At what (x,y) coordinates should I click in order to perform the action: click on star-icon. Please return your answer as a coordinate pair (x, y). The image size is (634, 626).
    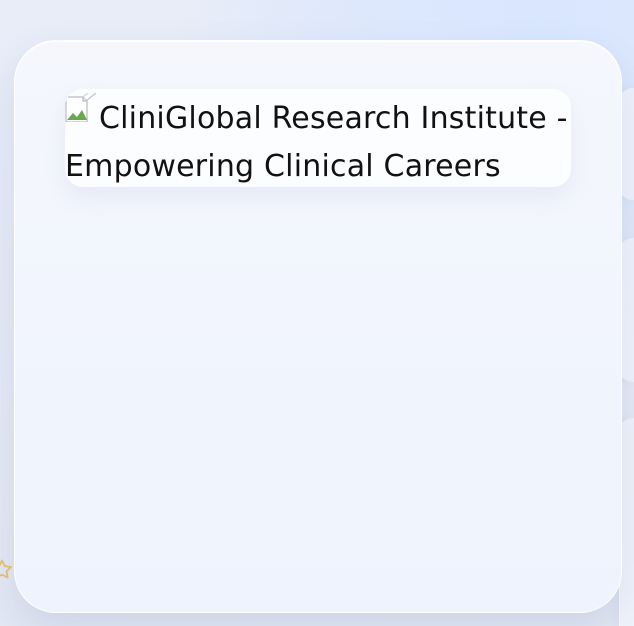
    Looking at the image, I should click on (6, 569).